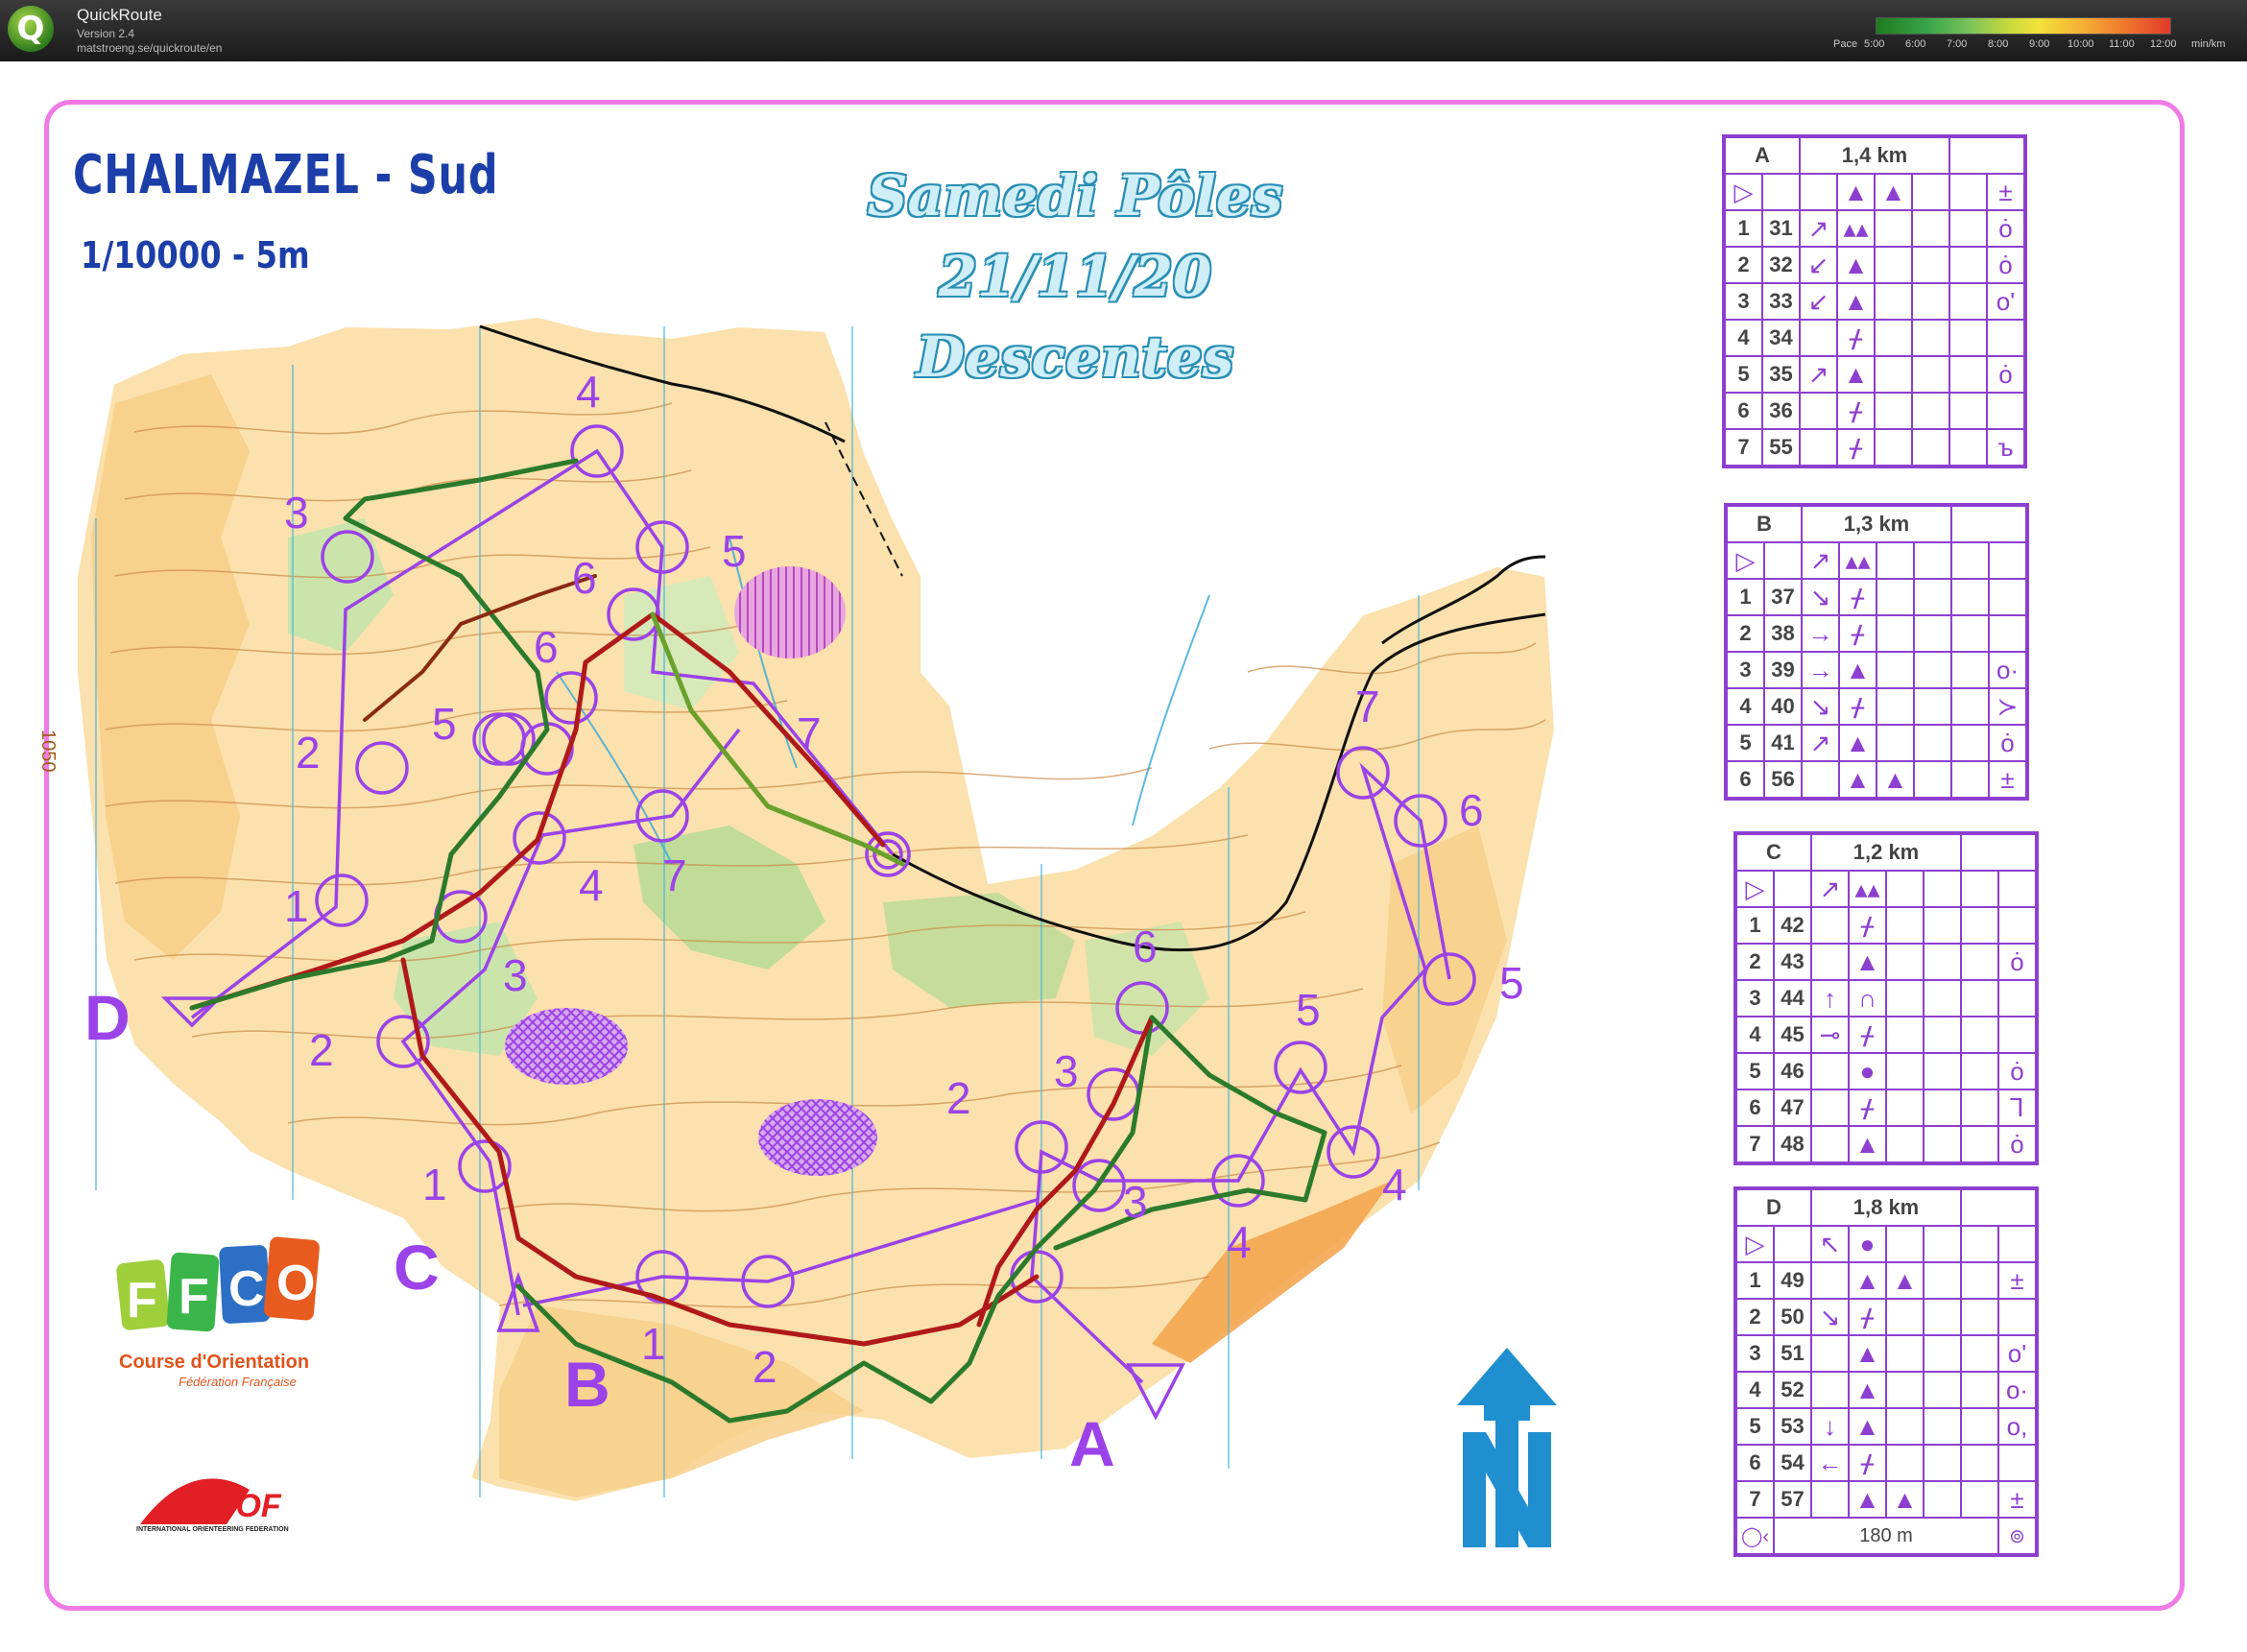 The width and height of the screenshot is (2247, 1652). Describe the element at coordinates (212, 1529) in the screenshot. I see `iof-caption: INTERNATIONAL ORIENTEERING FEDERATION` at that location.